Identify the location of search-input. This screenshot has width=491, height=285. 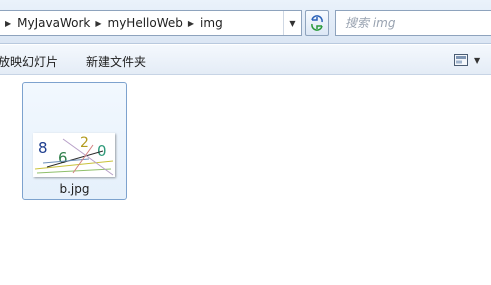
(411, 23).